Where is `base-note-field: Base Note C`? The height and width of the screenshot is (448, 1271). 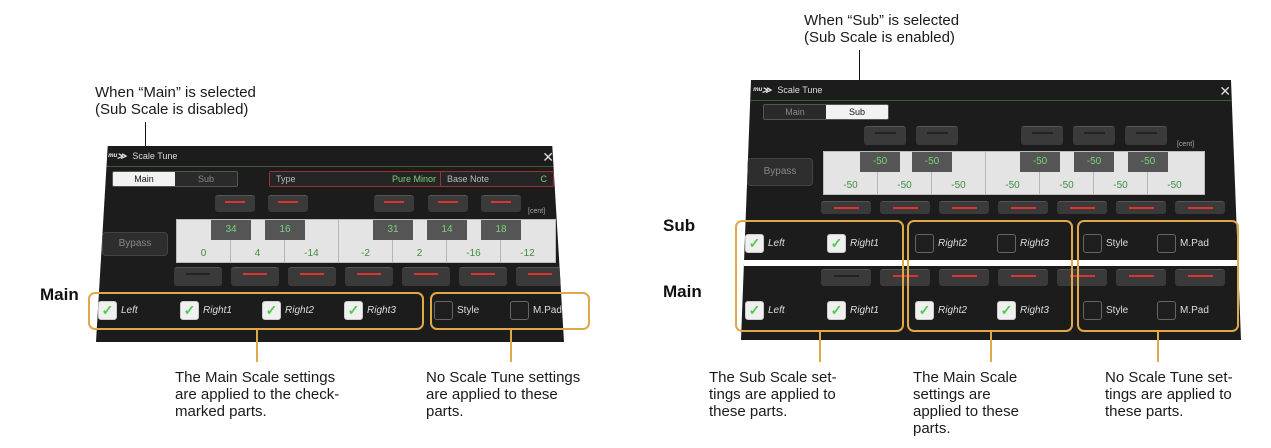 base-note-field: Base Note C is located at coordinates (497, 179).